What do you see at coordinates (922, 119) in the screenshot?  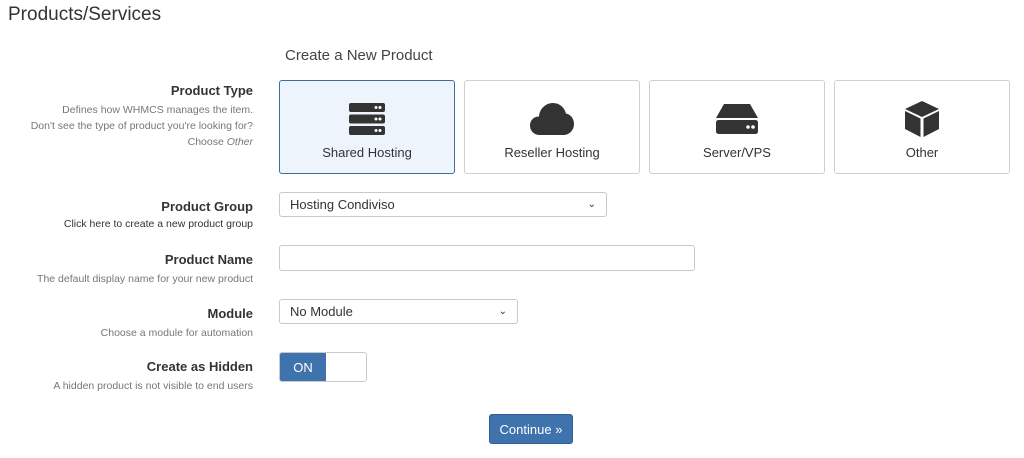 I see `box-icon` at bounding box center [922, 119].